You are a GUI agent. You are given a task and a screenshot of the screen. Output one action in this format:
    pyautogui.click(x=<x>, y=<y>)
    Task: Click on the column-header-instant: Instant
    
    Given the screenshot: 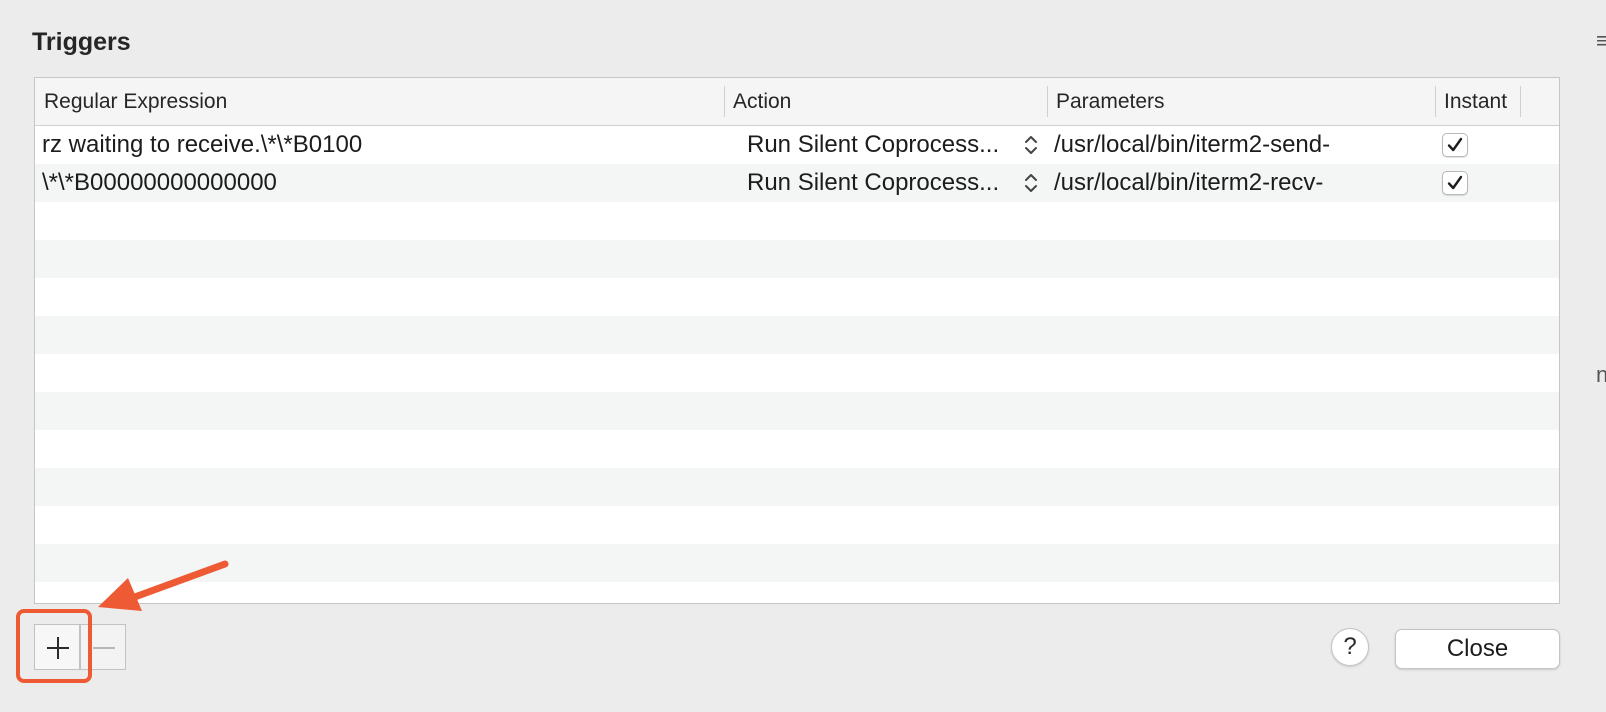 What is the action you would take?
    pyautogui.click(x=1475, y=101)
    